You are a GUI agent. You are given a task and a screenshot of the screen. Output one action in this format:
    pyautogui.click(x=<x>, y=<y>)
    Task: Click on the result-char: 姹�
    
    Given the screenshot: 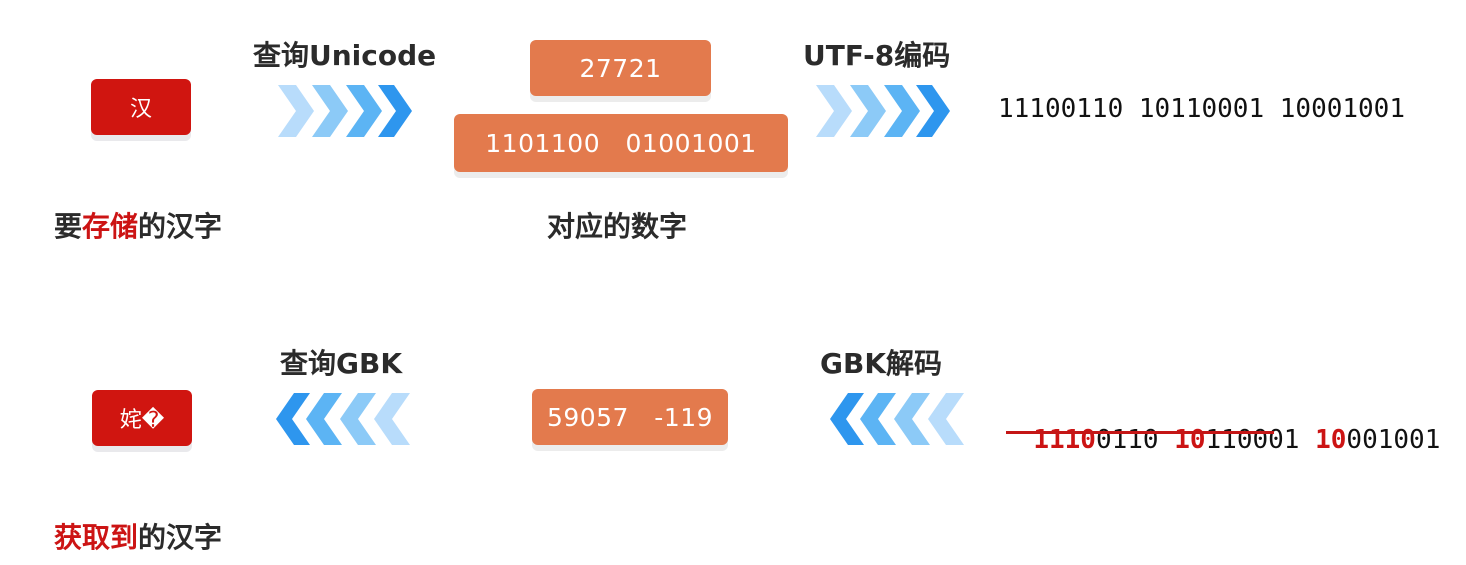 What is the action you would take?
    pyautogui.click(x=142, y=420)
    